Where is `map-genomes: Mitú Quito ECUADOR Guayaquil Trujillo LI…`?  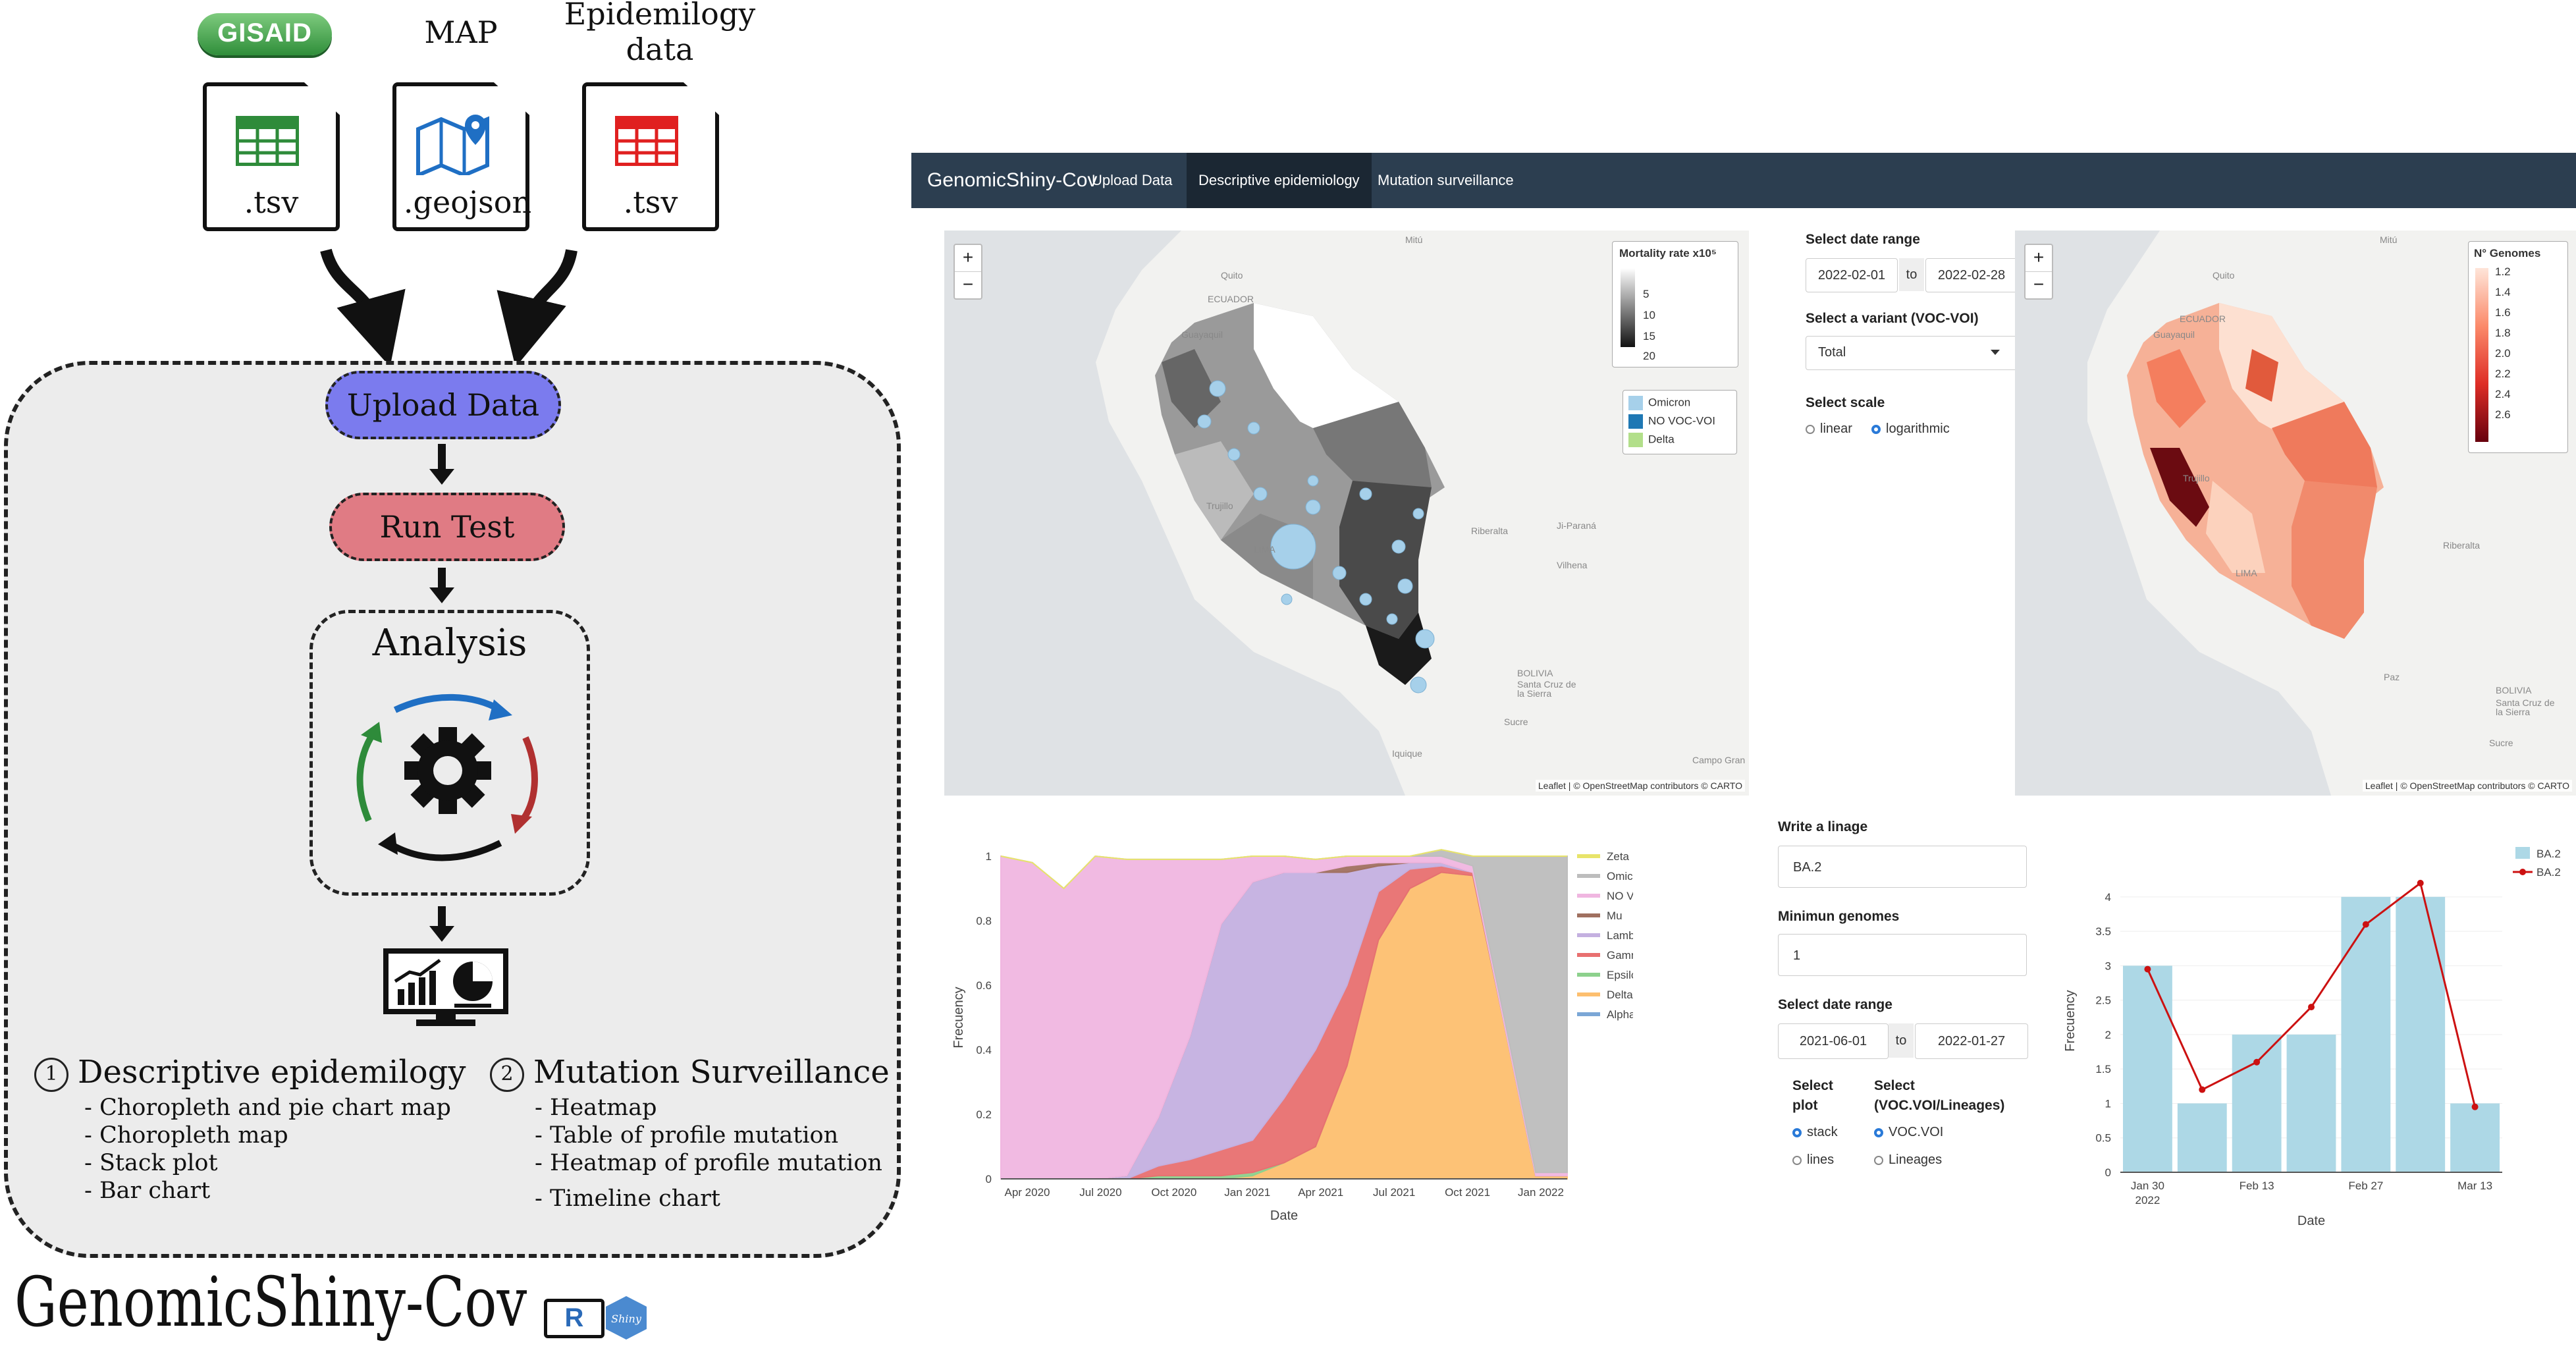 map-genomes: Mitú Quito ECUADOR Guayaquil Trujillo LI… is located at coordinates (2295, 513).